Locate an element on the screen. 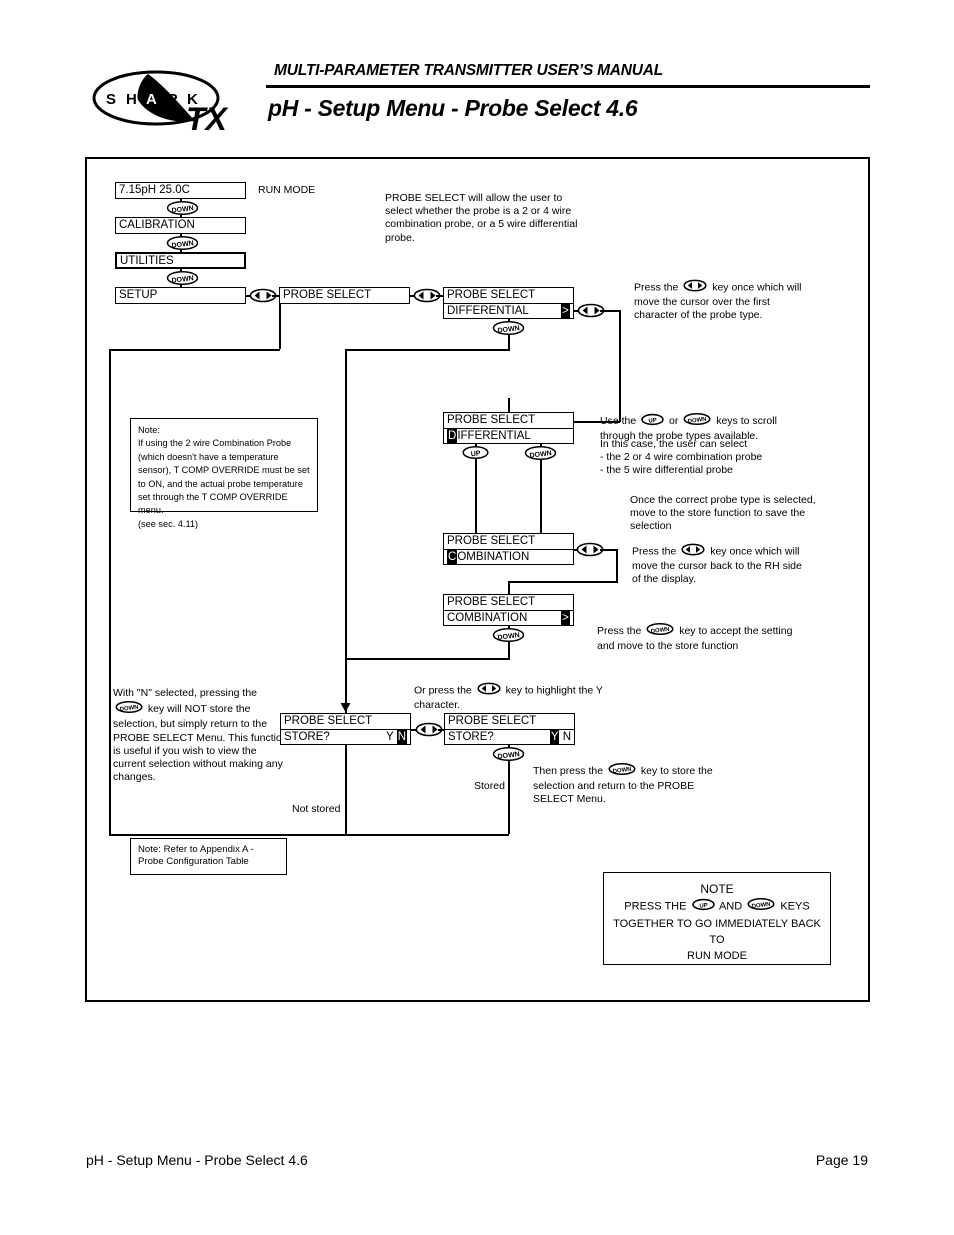  shark-tx-logo: S H A R K TX is located at coordinates (176, 104).